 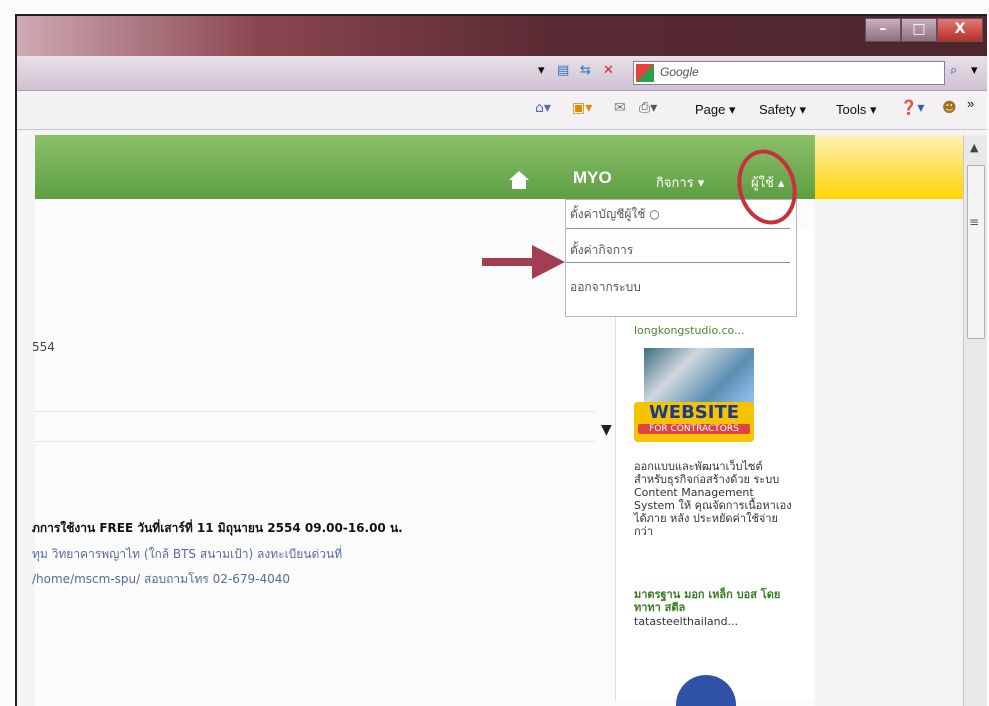 I want to click on window-controls: – □ X, so click(x=924, y=30).